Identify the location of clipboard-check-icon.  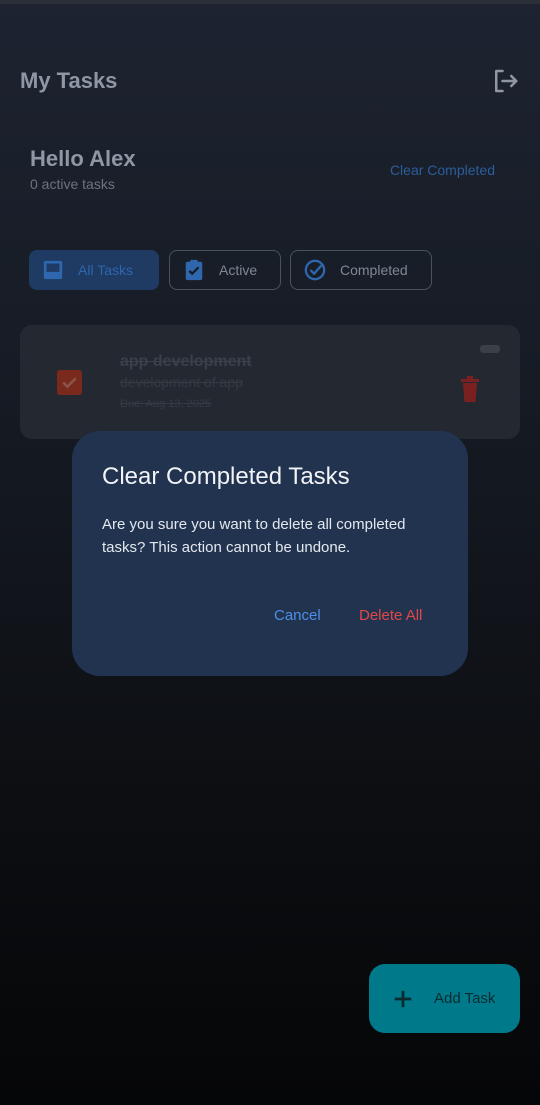
(194, 270).